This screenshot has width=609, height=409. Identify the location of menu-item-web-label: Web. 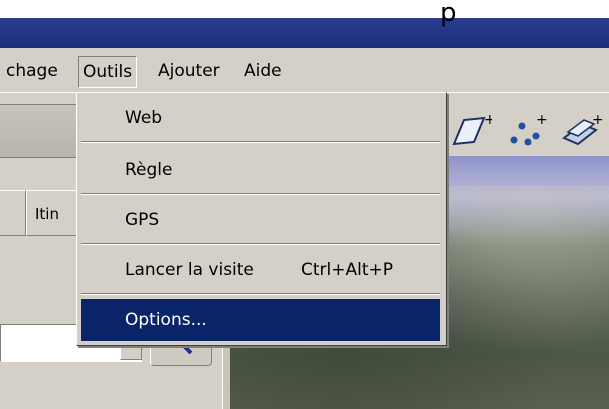
(144, 118).